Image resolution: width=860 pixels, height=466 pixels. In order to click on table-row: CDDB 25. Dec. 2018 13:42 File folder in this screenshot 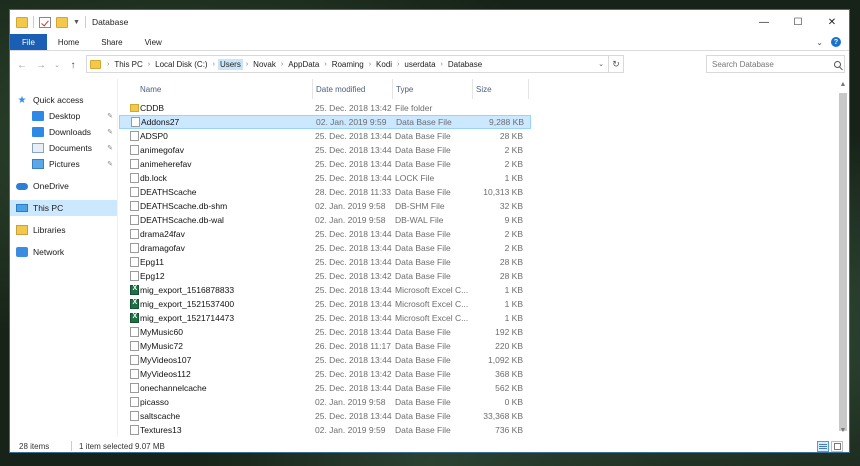, I will do `click(325, 108)`.